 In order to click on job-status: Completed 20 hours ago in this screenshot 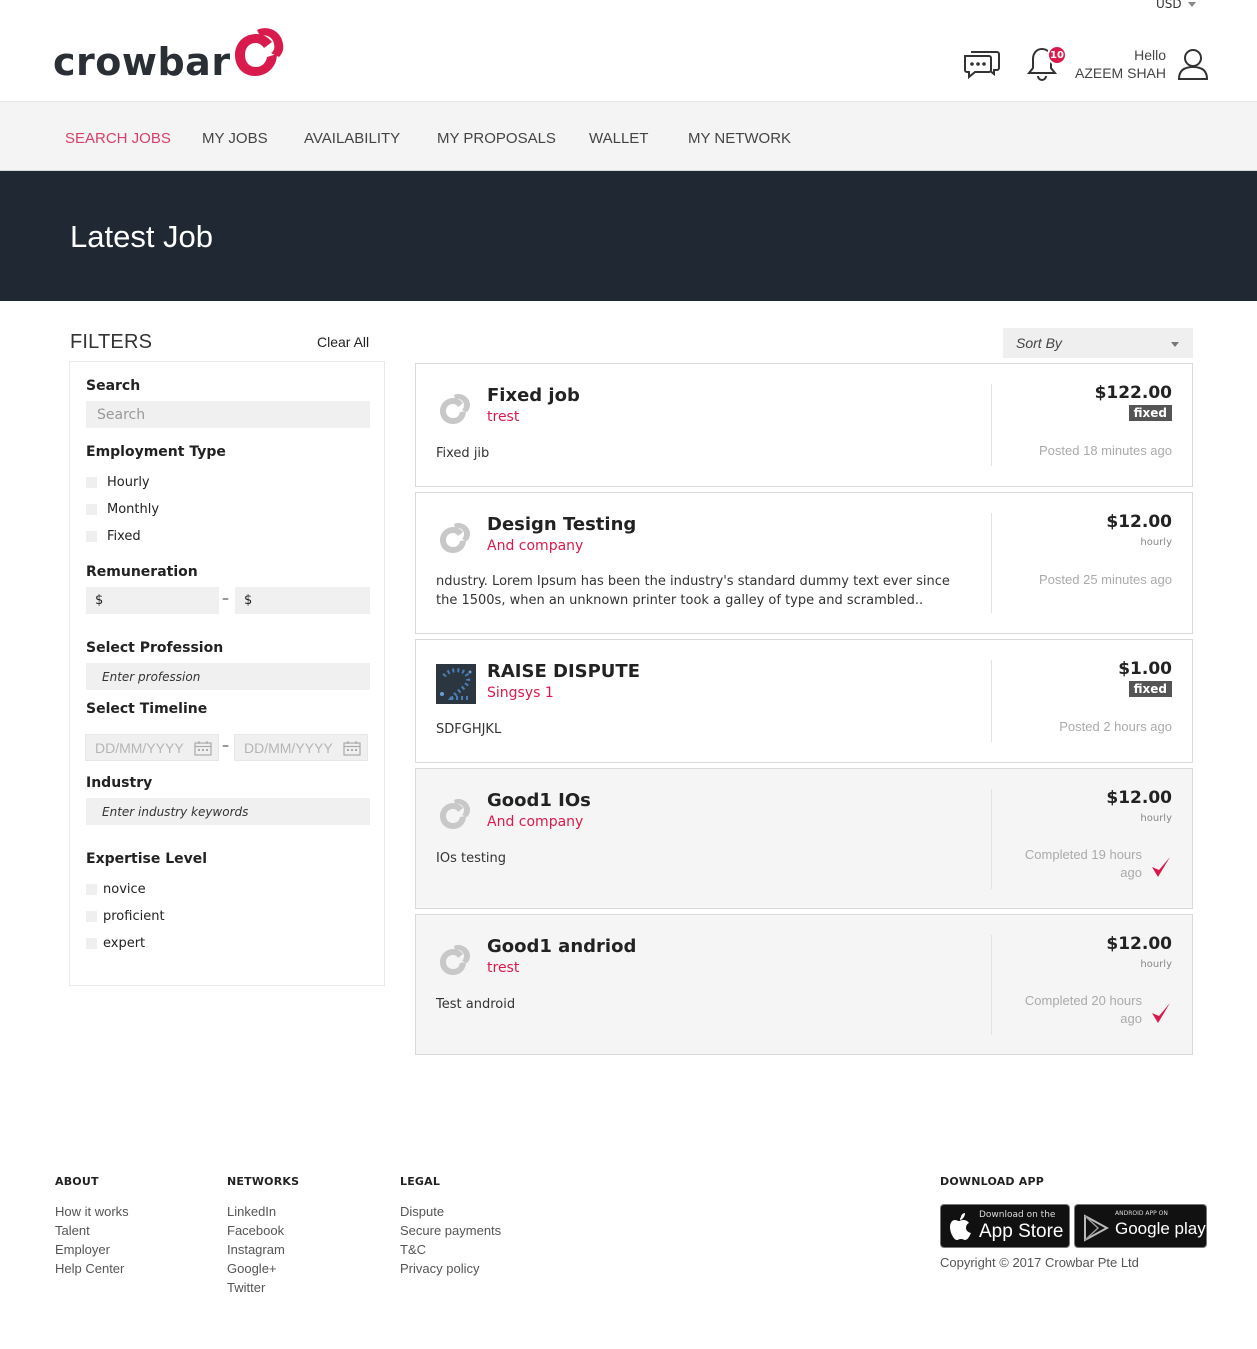, I will do `click(1083, 1009)`.